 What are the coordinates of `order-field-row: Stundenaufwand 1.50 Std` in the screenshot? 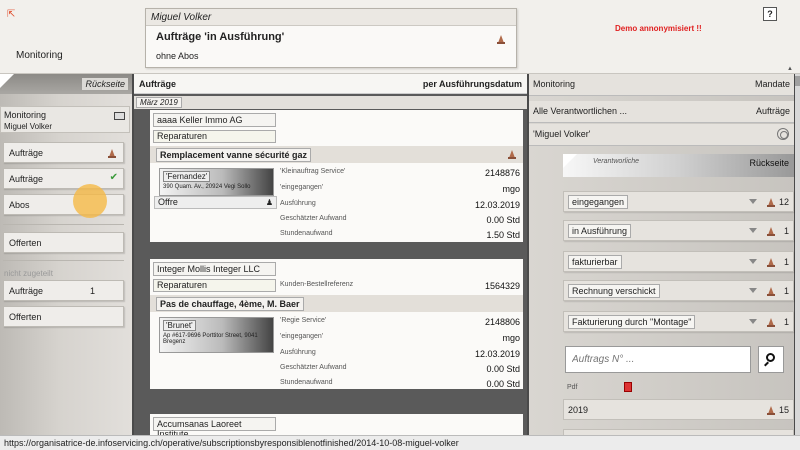 It's located at (400, 235).